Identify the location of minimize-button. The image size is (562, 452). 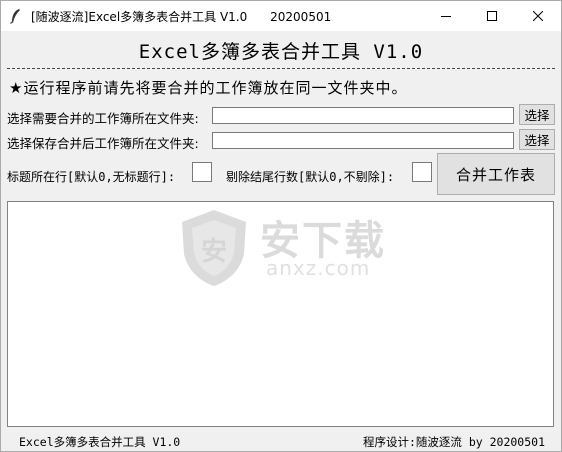
(446, 16).